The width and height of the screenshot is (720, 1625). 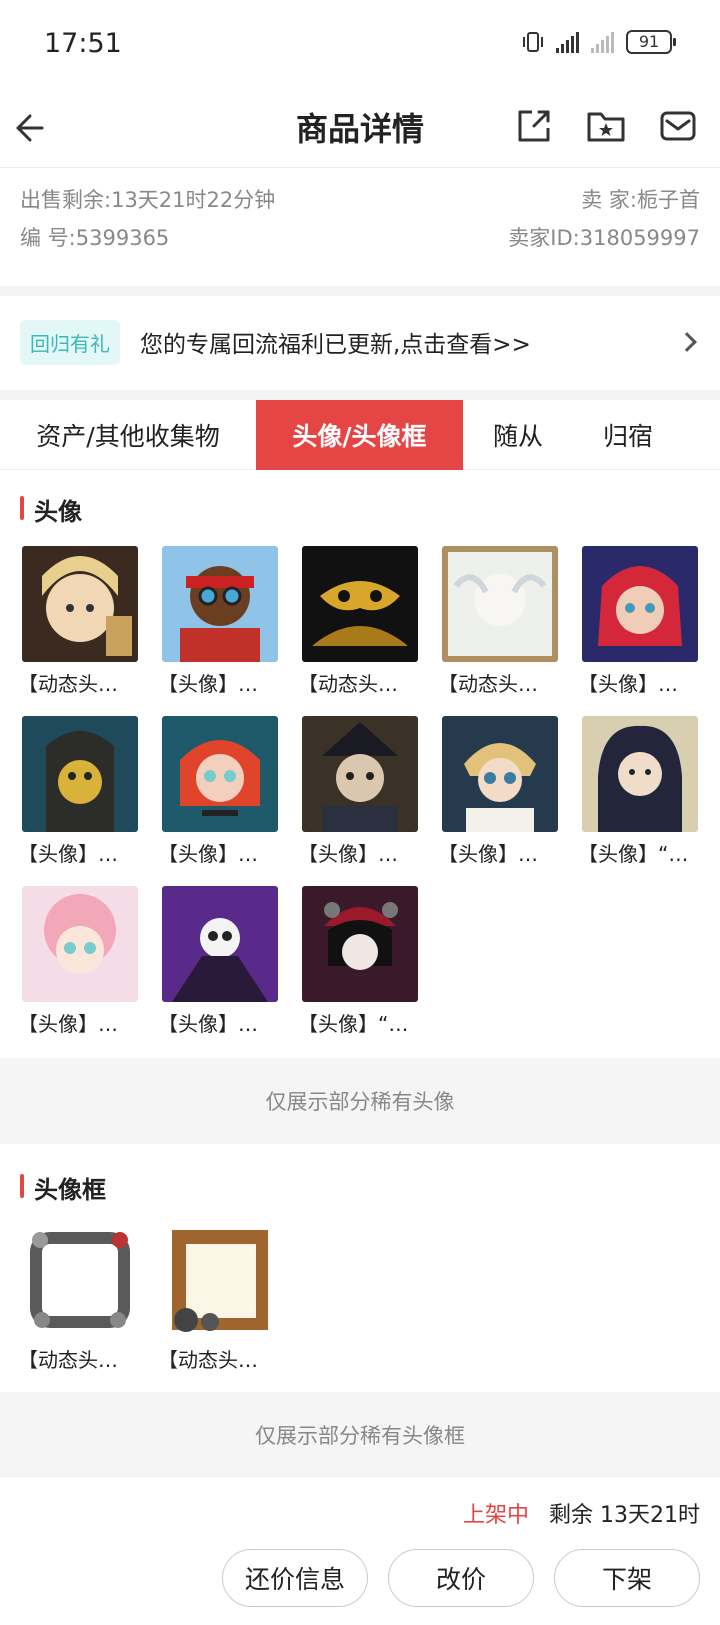 What do you see at coordinates (360, 199) in the screenshot?
I see `info-row-1: 出售剩余:13天21时22分钟 卖 家:栀子首` at bounding box center [360, 199].